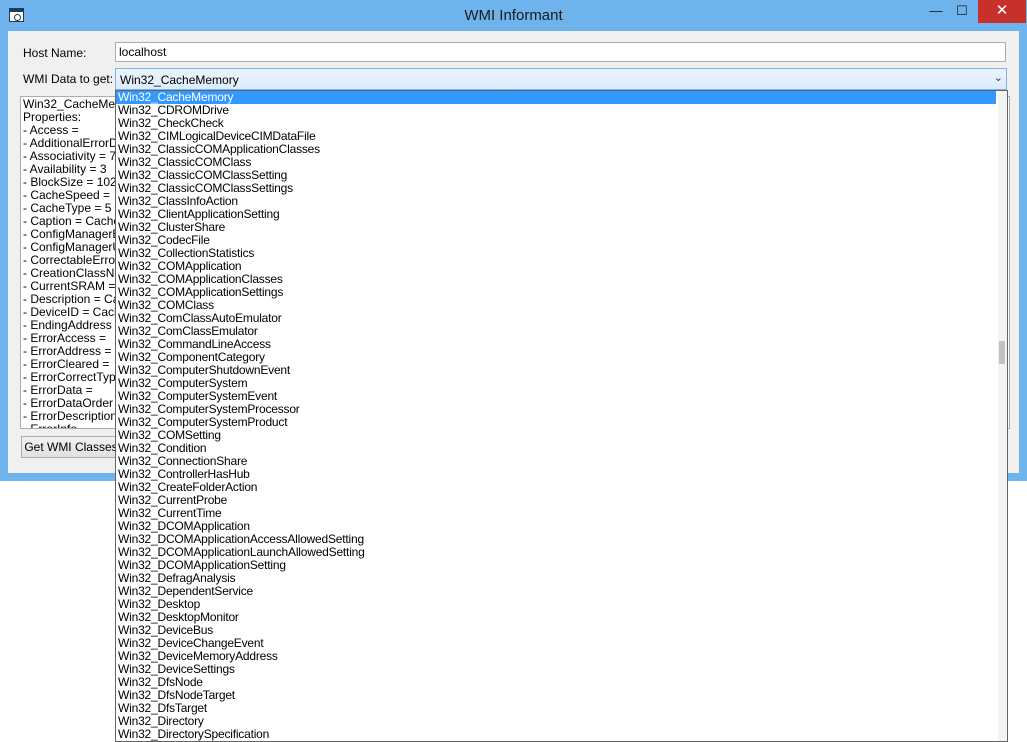  What do you see at coordinates (556, 669) in the screenshot?
I see `dropdown-item: Win32_DeviceSettings` at bounding box center [556, 669].